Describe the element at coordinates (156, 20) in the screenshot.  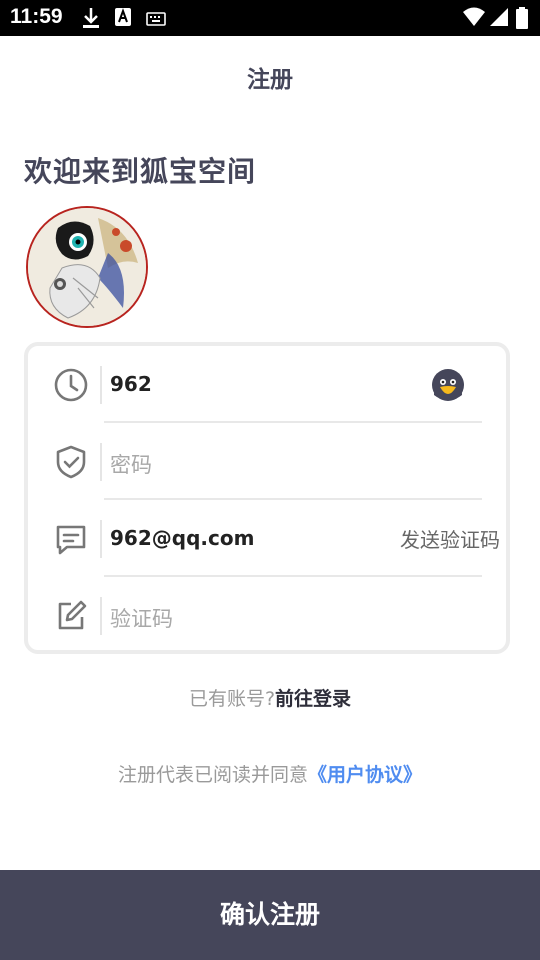
I see `keyboard-icon` at that location.